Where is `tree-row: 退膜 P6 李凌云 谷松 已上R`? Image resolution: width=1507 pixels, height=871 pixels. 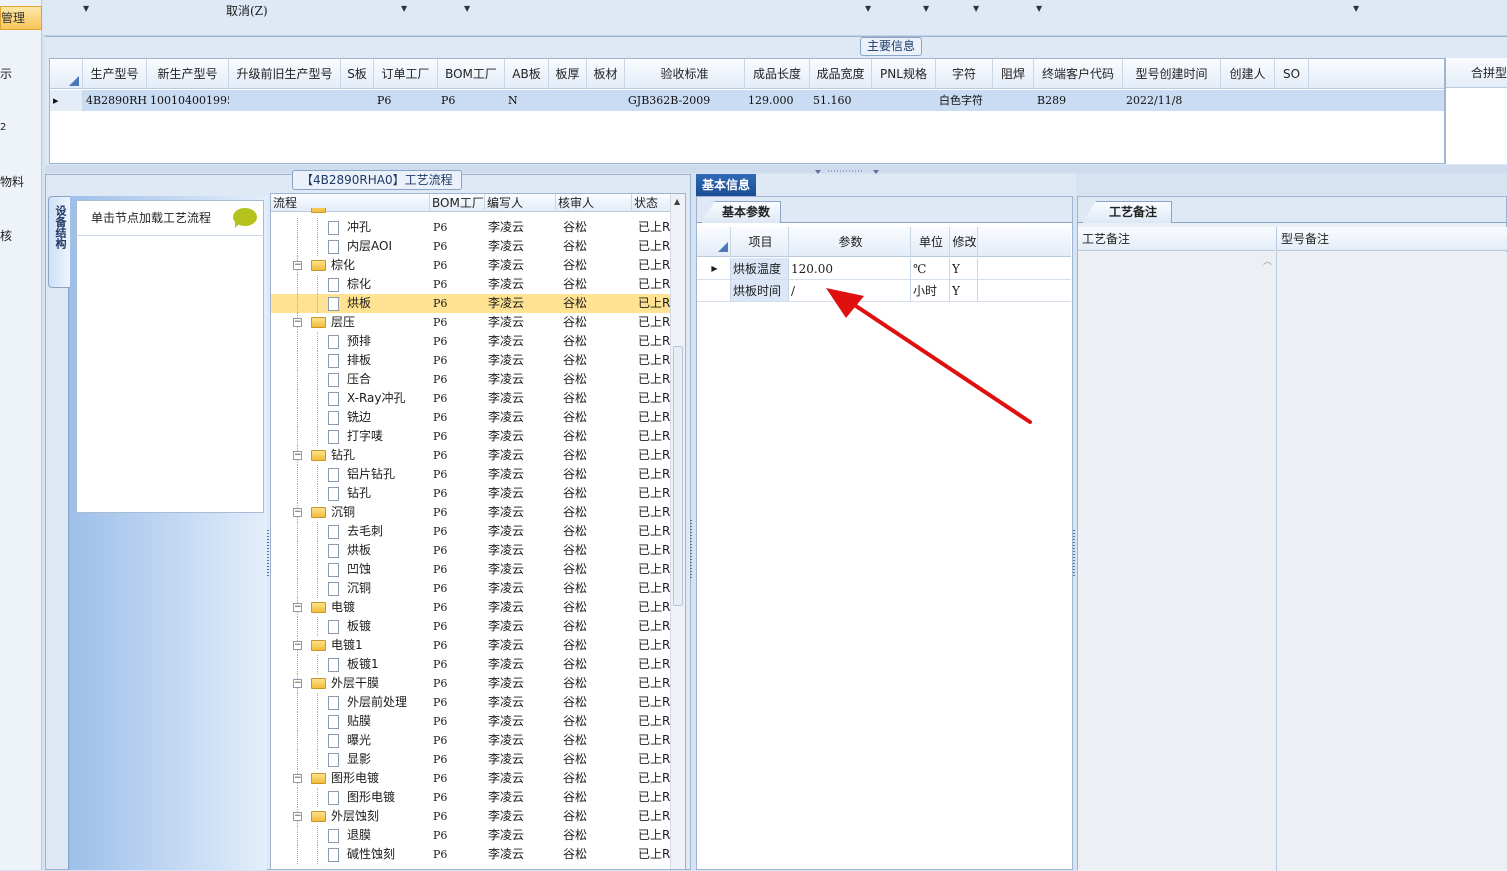
tree-row: 退膜 P6 李凌云 谷松 已上R is located at coordinates (471, 835).